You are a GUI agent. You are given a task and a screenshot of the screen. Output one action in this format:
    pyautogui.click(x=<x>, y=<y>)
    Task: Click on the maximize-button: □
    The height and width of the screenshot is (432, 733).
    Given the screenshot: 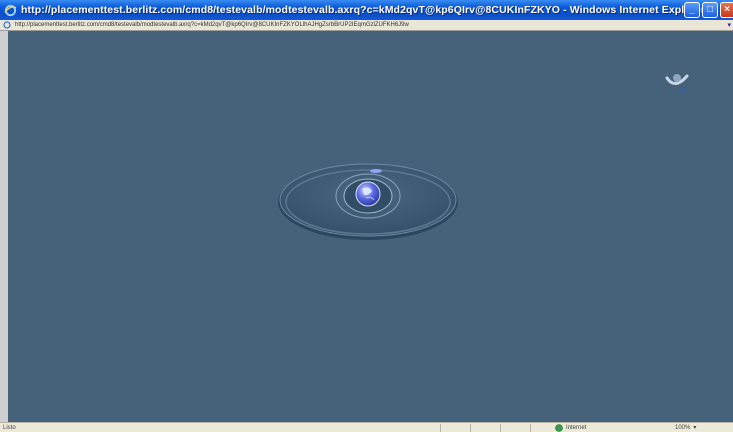 What is the action you would take?
    pyautogui.click(x=710, y=10)
    